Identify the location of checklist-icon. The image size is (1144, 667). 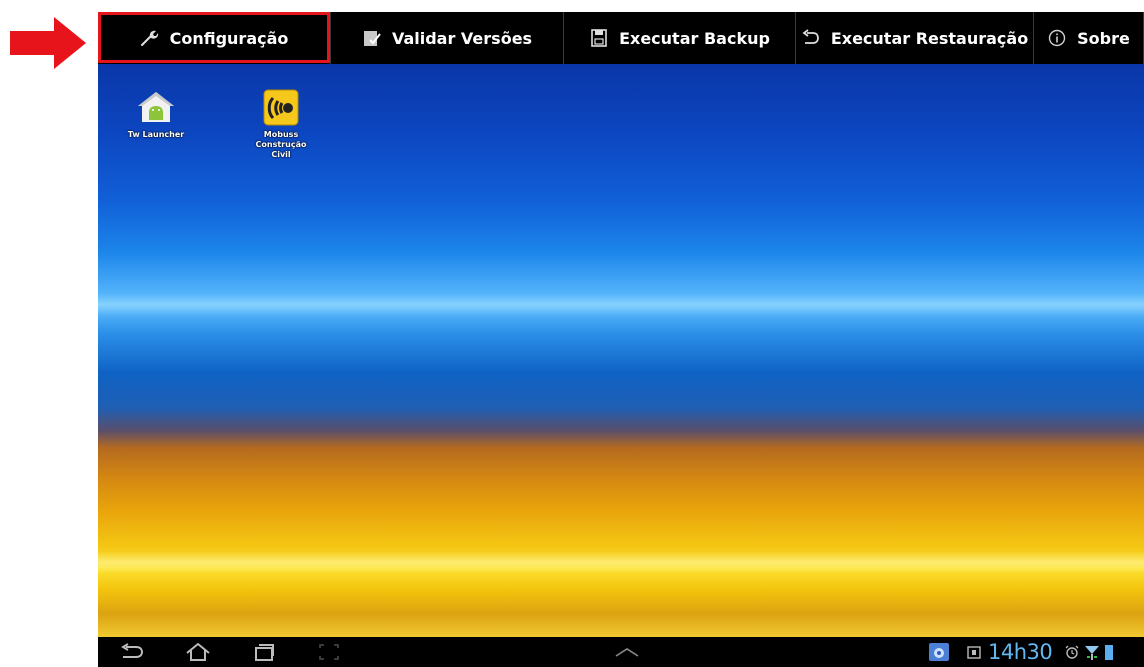
(372, 38).